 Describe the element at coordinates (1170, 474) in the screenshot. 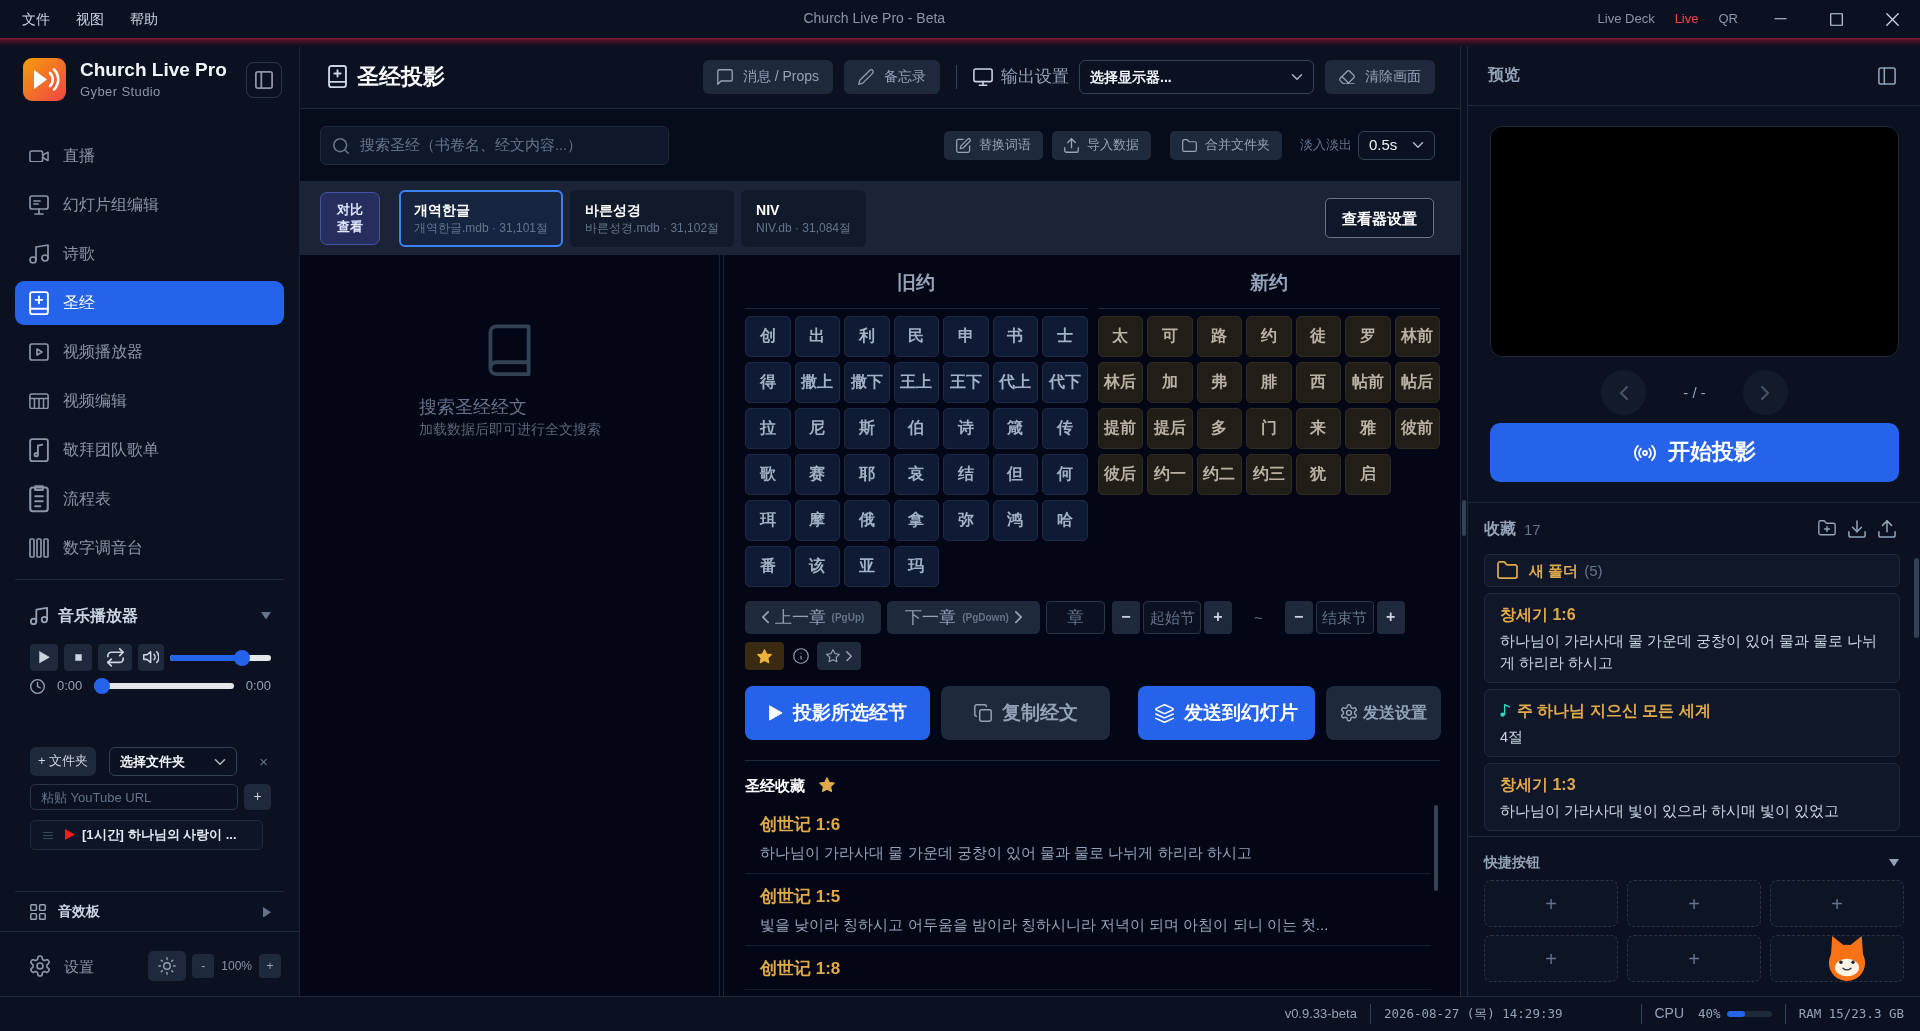

I see `book-button: 约一` at that location.